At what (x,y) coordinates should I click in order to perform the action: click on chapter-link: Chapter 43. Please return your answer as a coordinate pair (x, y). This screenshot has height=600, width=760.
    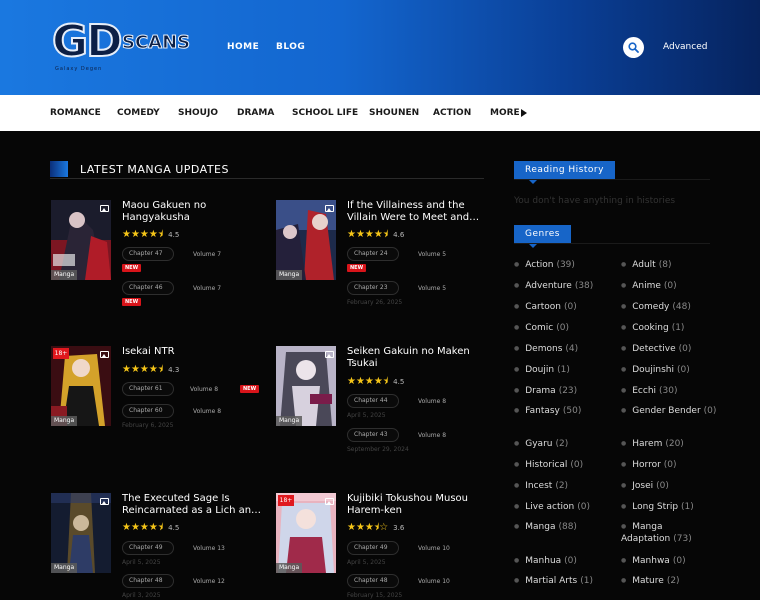
    Looking at the image, I should click on (373, 435).